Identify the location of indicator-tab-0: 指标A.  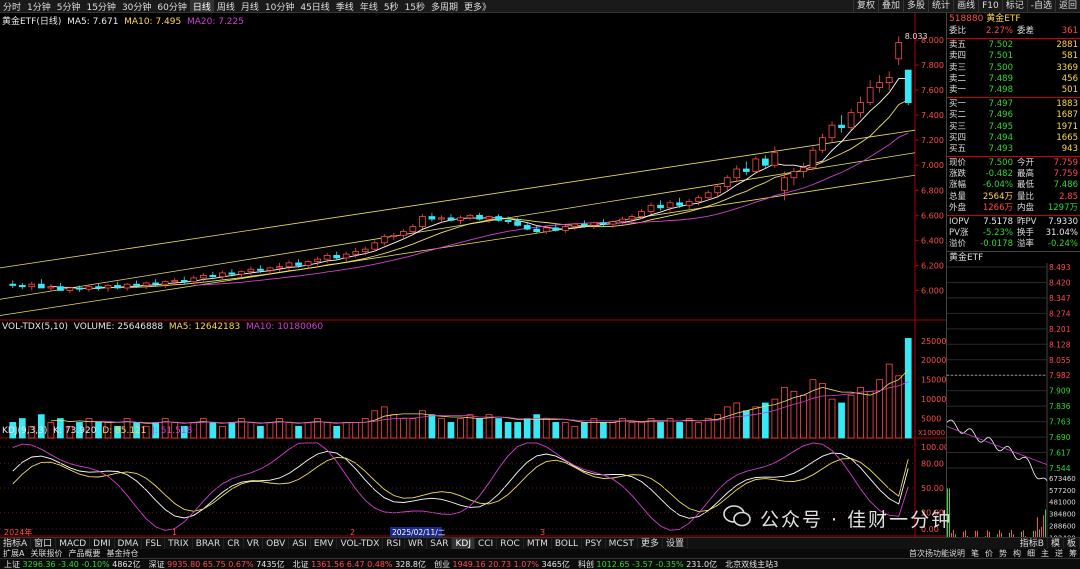
(16, 543).